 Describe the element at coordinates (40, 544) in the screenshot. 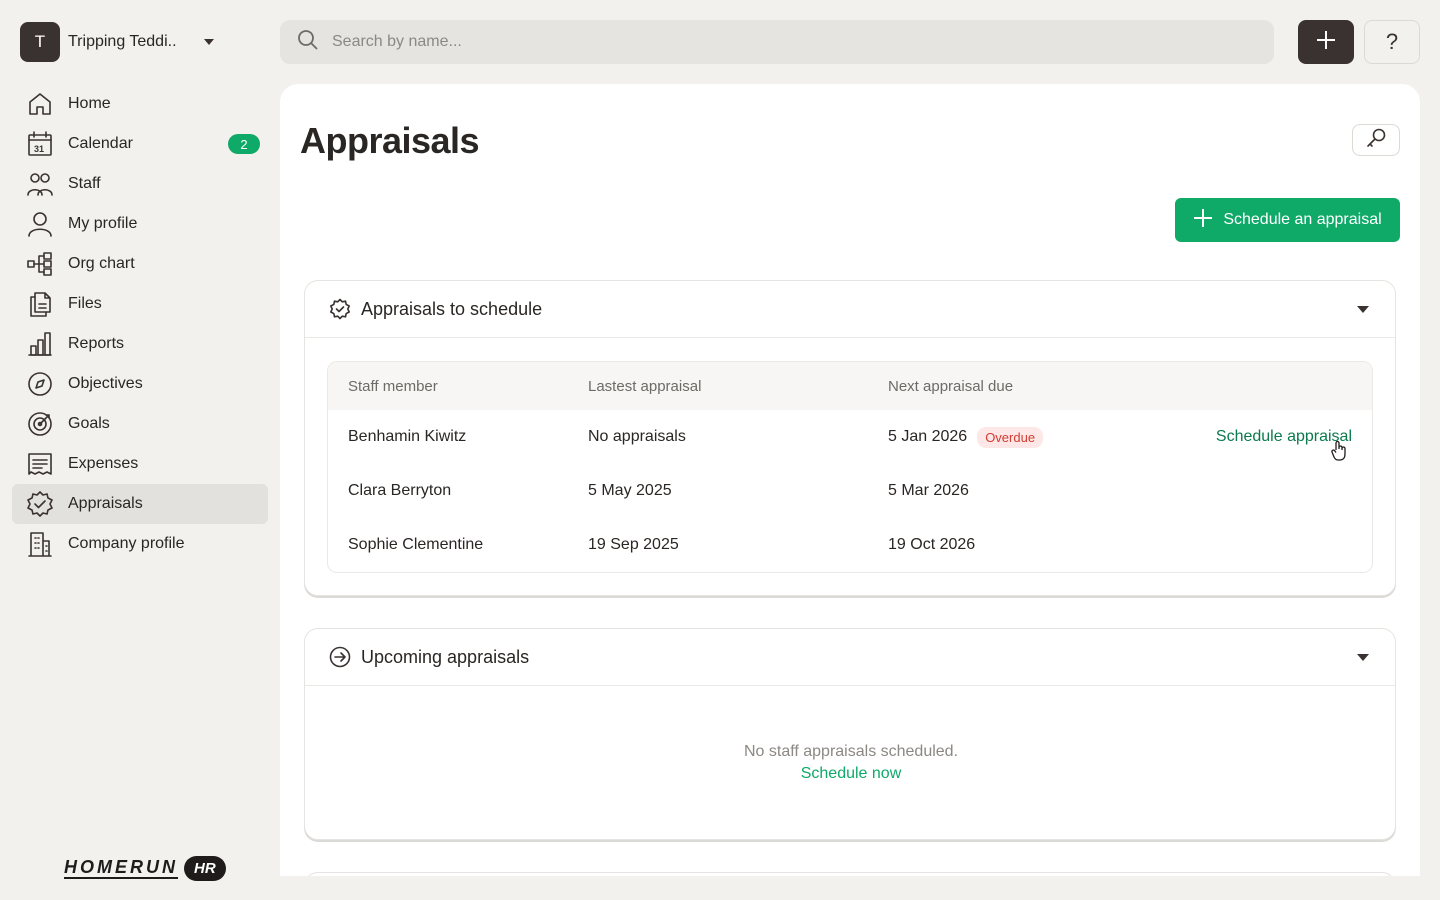

I see `building-icon` at that location.